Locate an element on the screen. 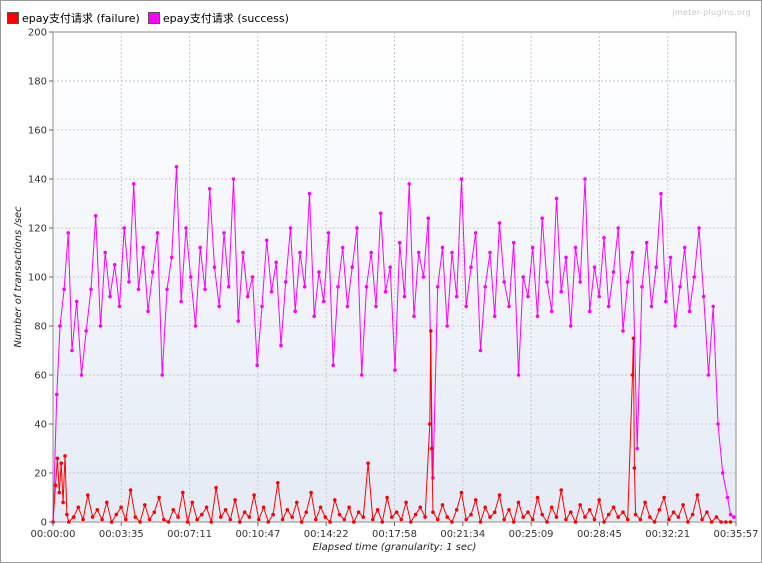 This screenshot has height=563, width=762. y-tick-label: 140 is located at coordinates (37, 180).